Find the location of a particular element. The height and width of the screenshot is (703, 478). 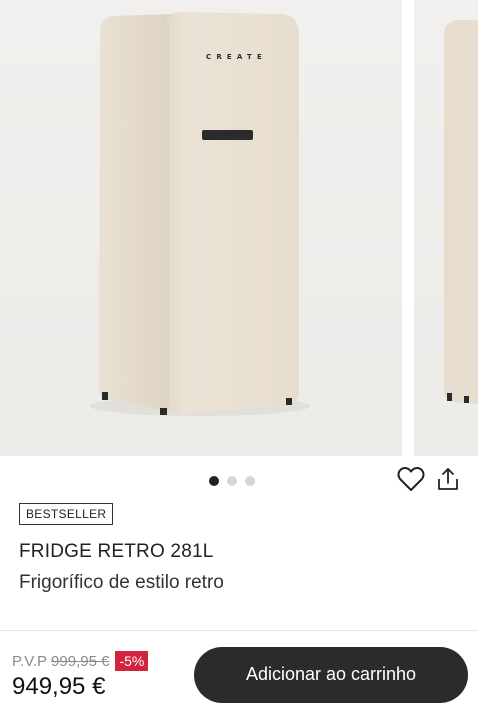

share-icon is located at coordinates (448, 479).